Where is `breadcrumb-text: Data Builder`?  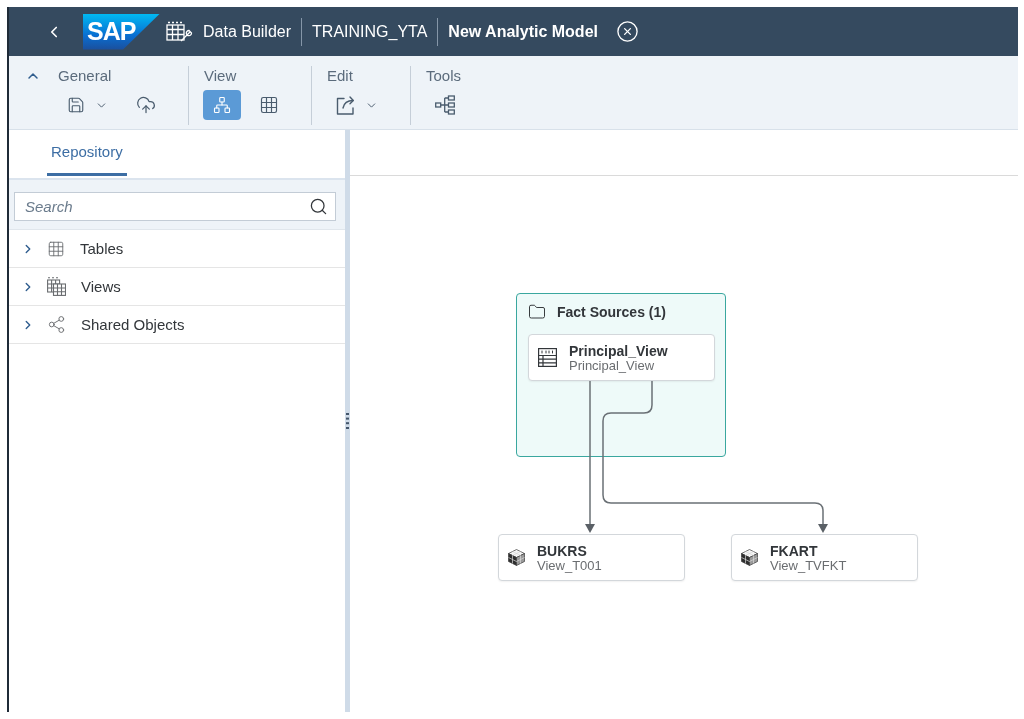 breadcrumb-text: Data Builder is located at coordinates (247, 31).